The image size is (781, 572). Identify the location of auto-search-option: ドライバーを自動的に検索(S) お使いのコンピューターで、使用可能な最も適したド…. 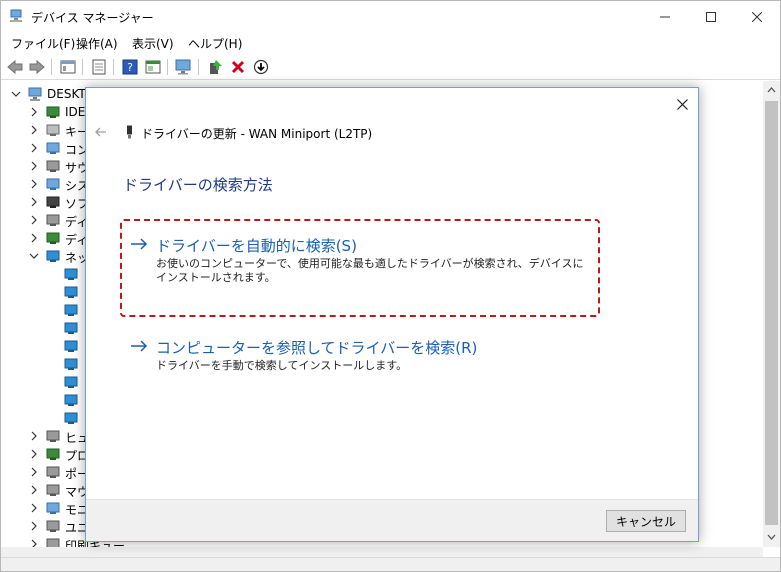
(361, 265).